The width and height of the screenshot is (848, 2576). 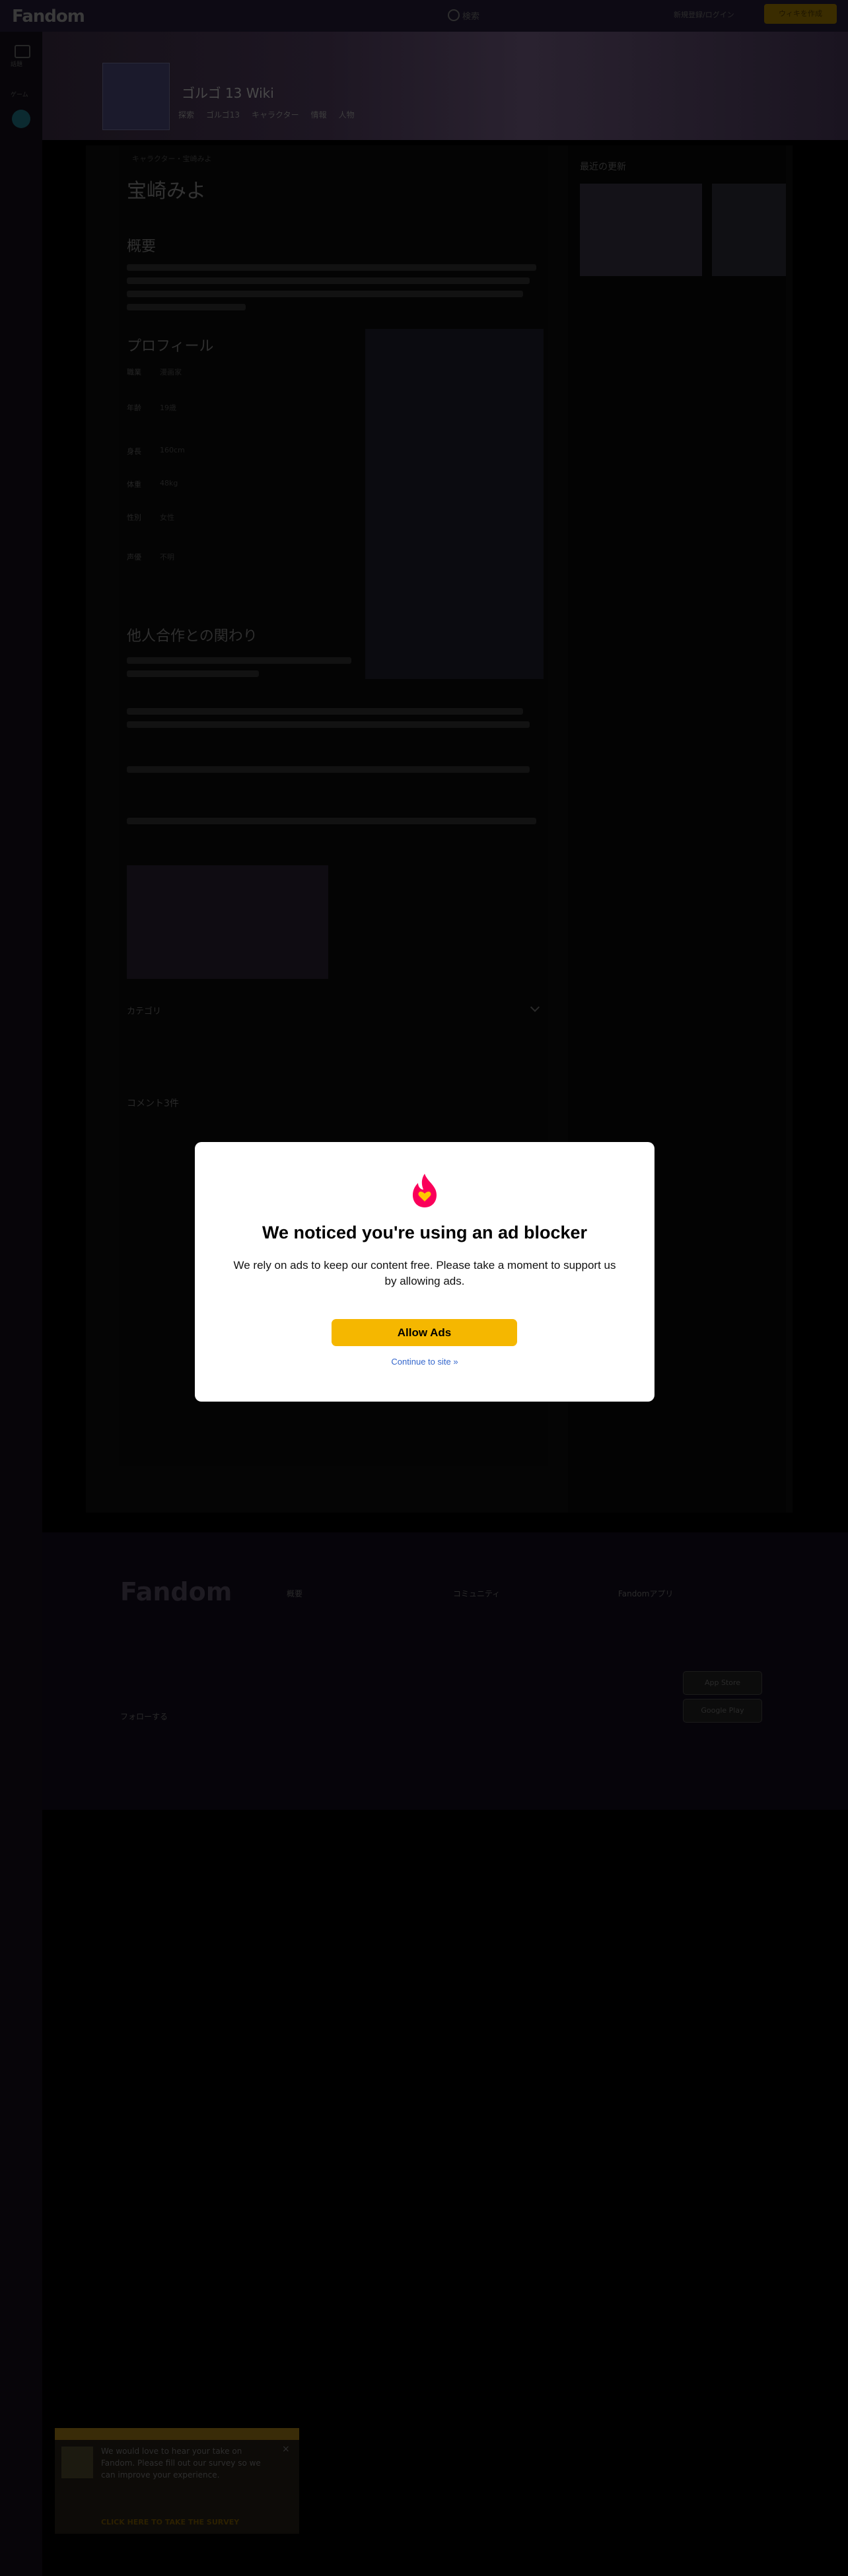 What do you see at coordinates (424, 1332) in the screenshot?
I see `allow-ads-button: Allow Ads` at bounding box center [424, 1332].